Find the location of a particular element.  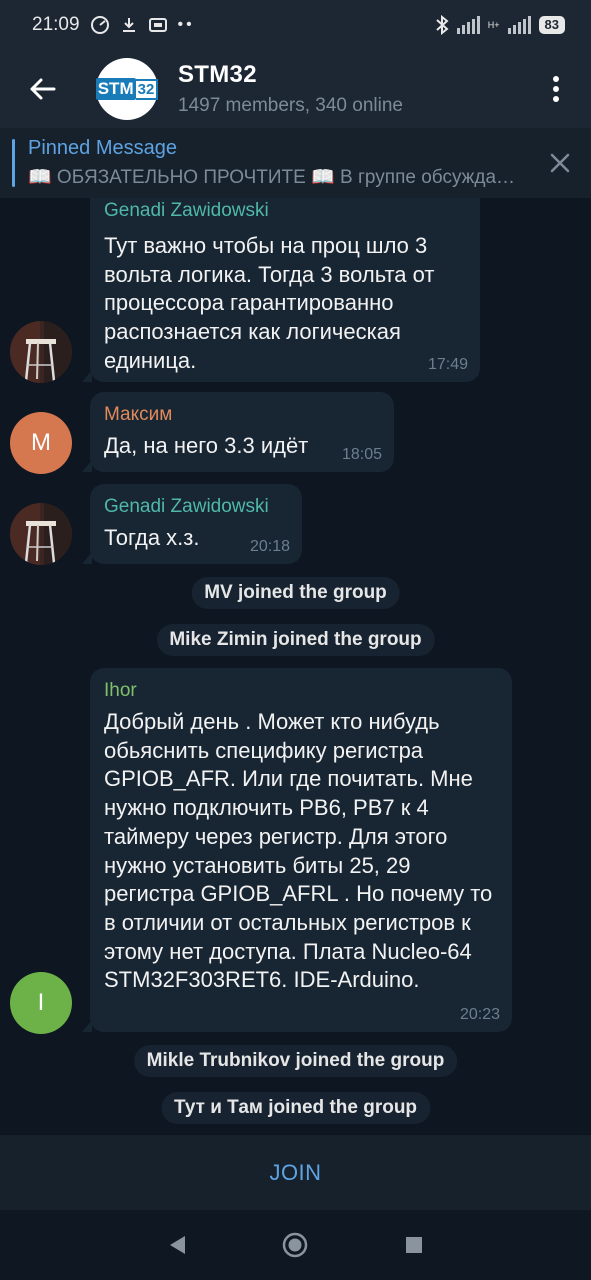

more-options-button is located at coordinates (556, 89).